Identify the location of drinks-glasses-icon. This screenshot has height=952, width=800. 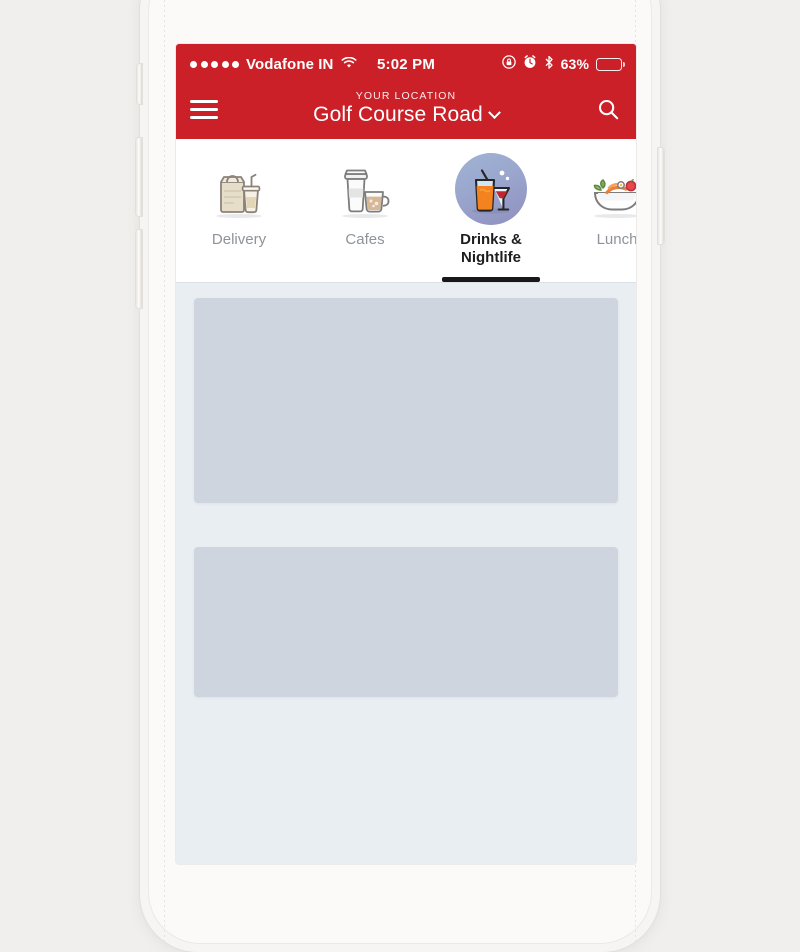
(491, 189).